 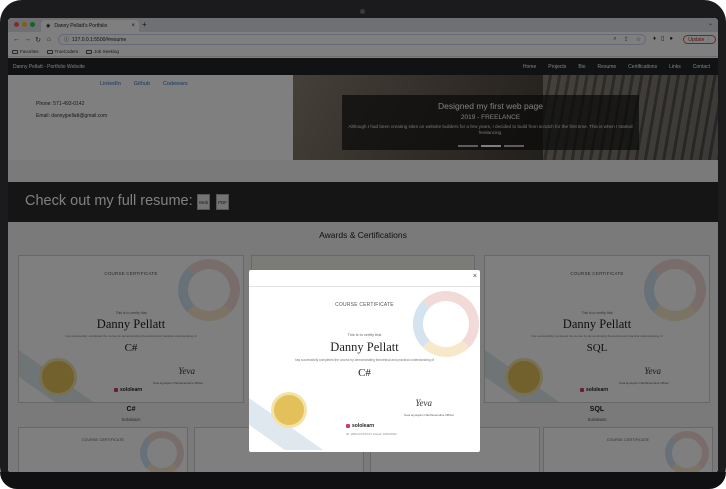 I want to click on certificate-recipient: Danny Pellatt, so click(x=364, y=347).